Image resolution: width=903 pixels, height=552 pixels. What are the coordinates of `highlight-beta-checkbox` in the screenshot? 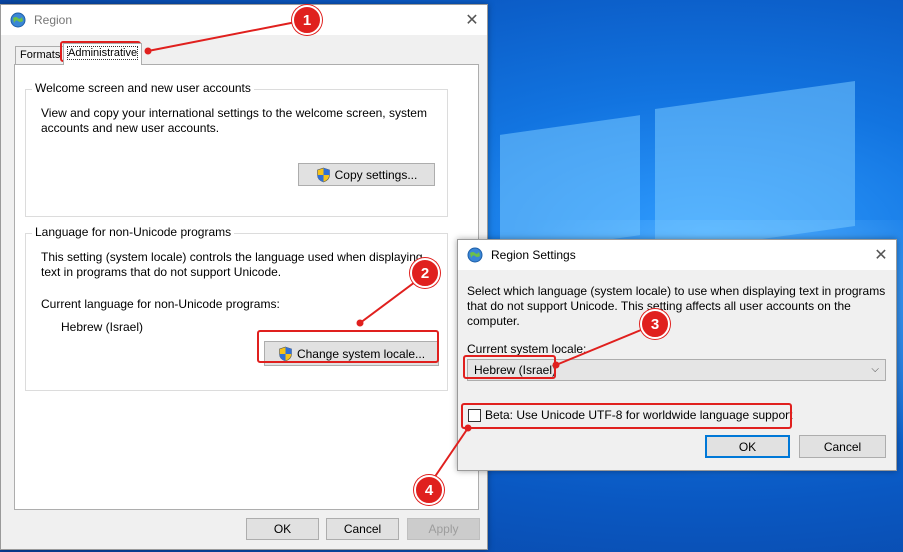 It's located at (626, 416).